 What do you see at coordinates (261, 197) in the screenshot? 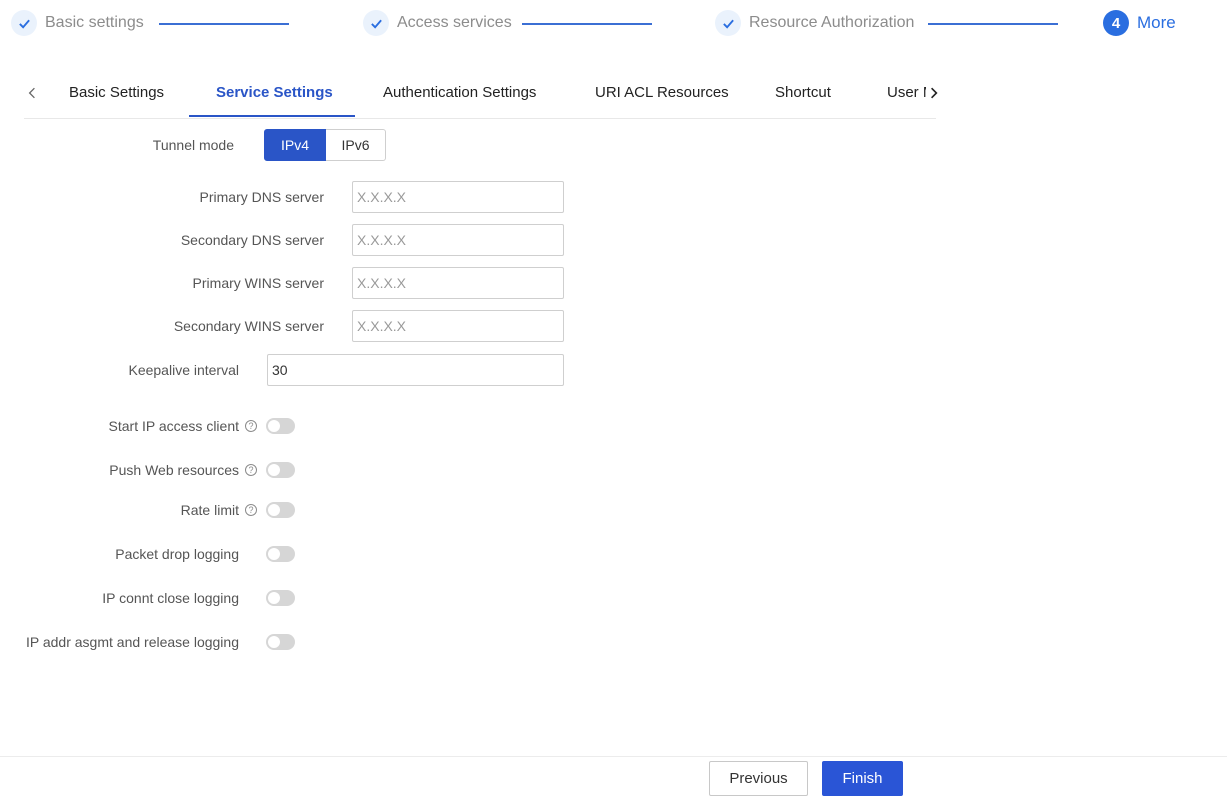
I see `primary-dns-label: Primary DNS server` at bounding box center [261, 197].